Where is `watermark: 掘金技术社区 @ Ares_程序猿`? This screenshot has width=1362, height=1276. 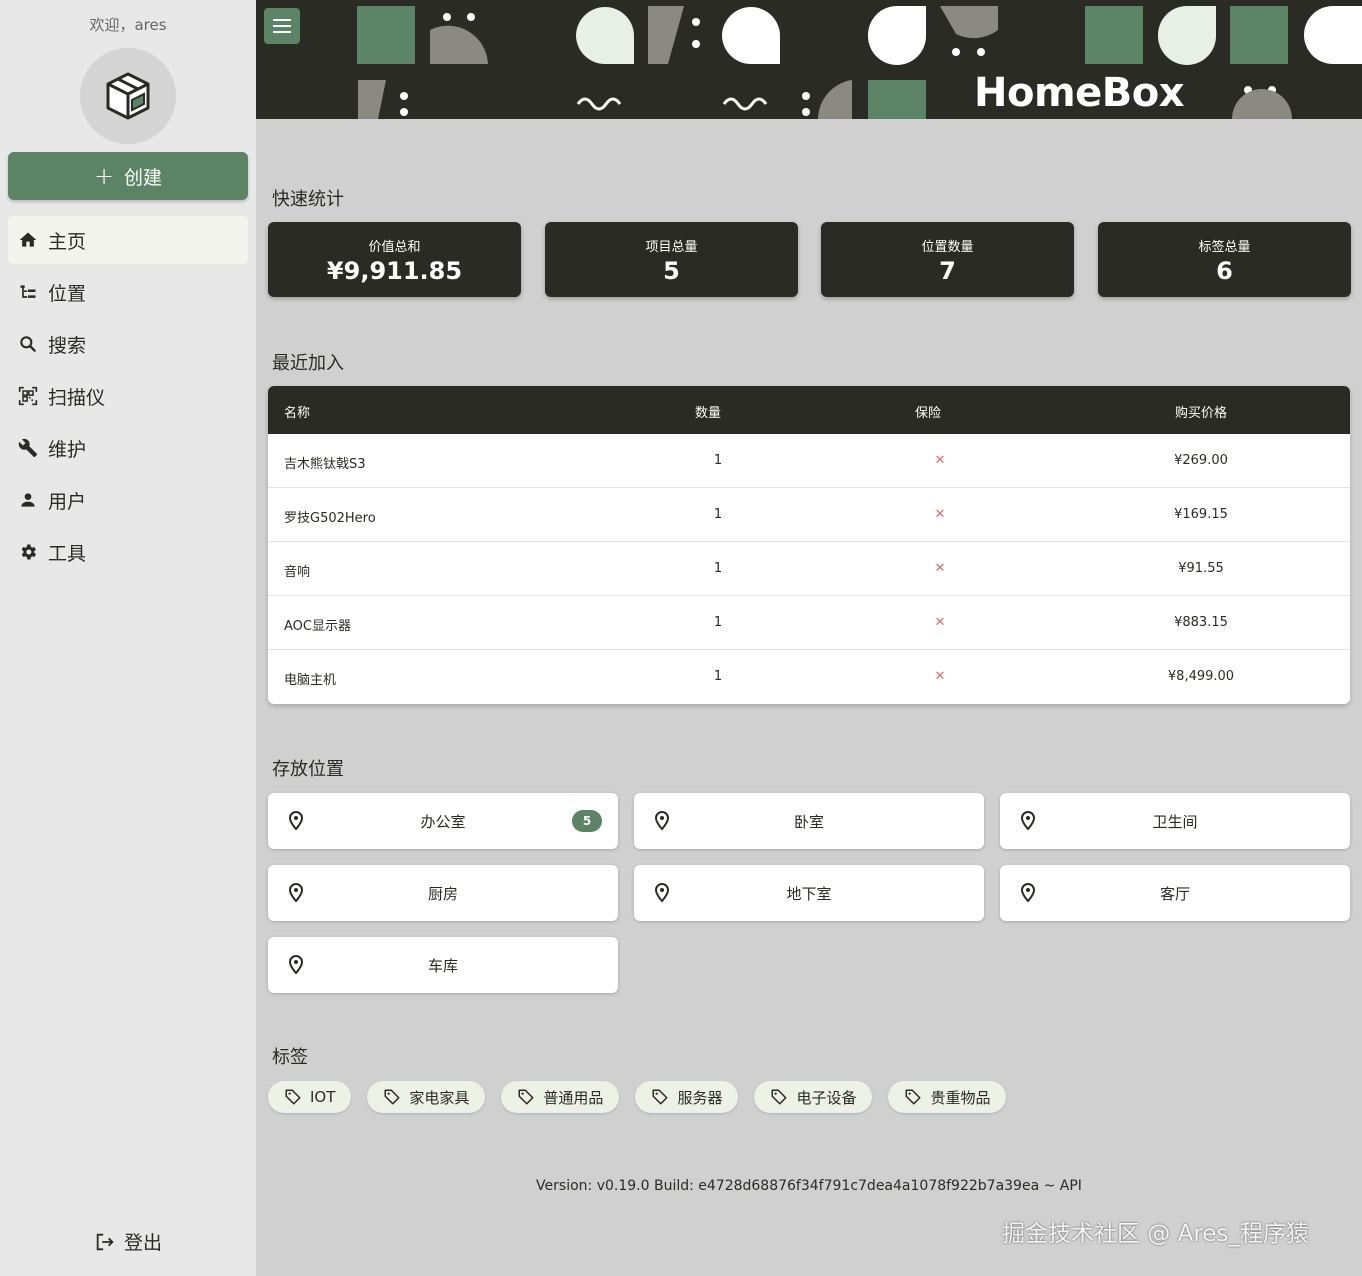 watermark: 掘金技术社区 @ Ares_程序猿 is located at coordinates (1155, 1234).